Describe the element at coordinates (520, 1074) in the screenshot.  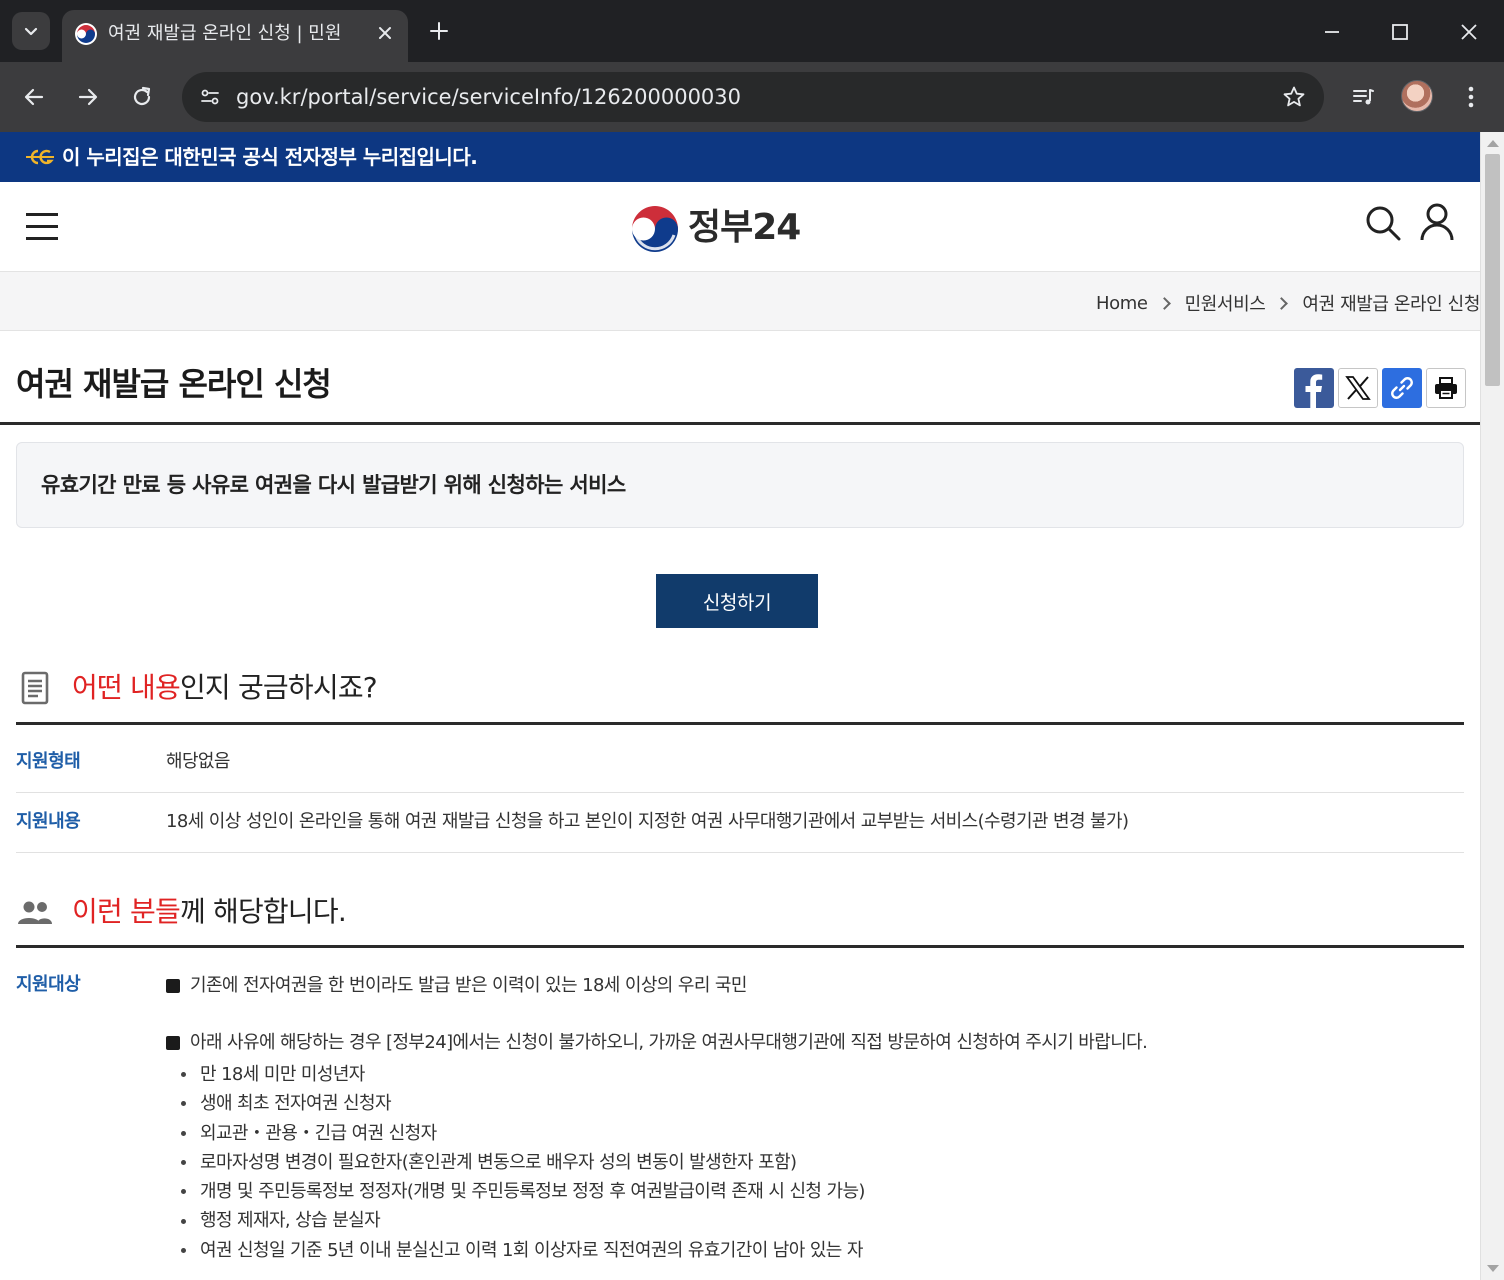
I see `list-item: 만 18세 미만 미성년자` at that location.